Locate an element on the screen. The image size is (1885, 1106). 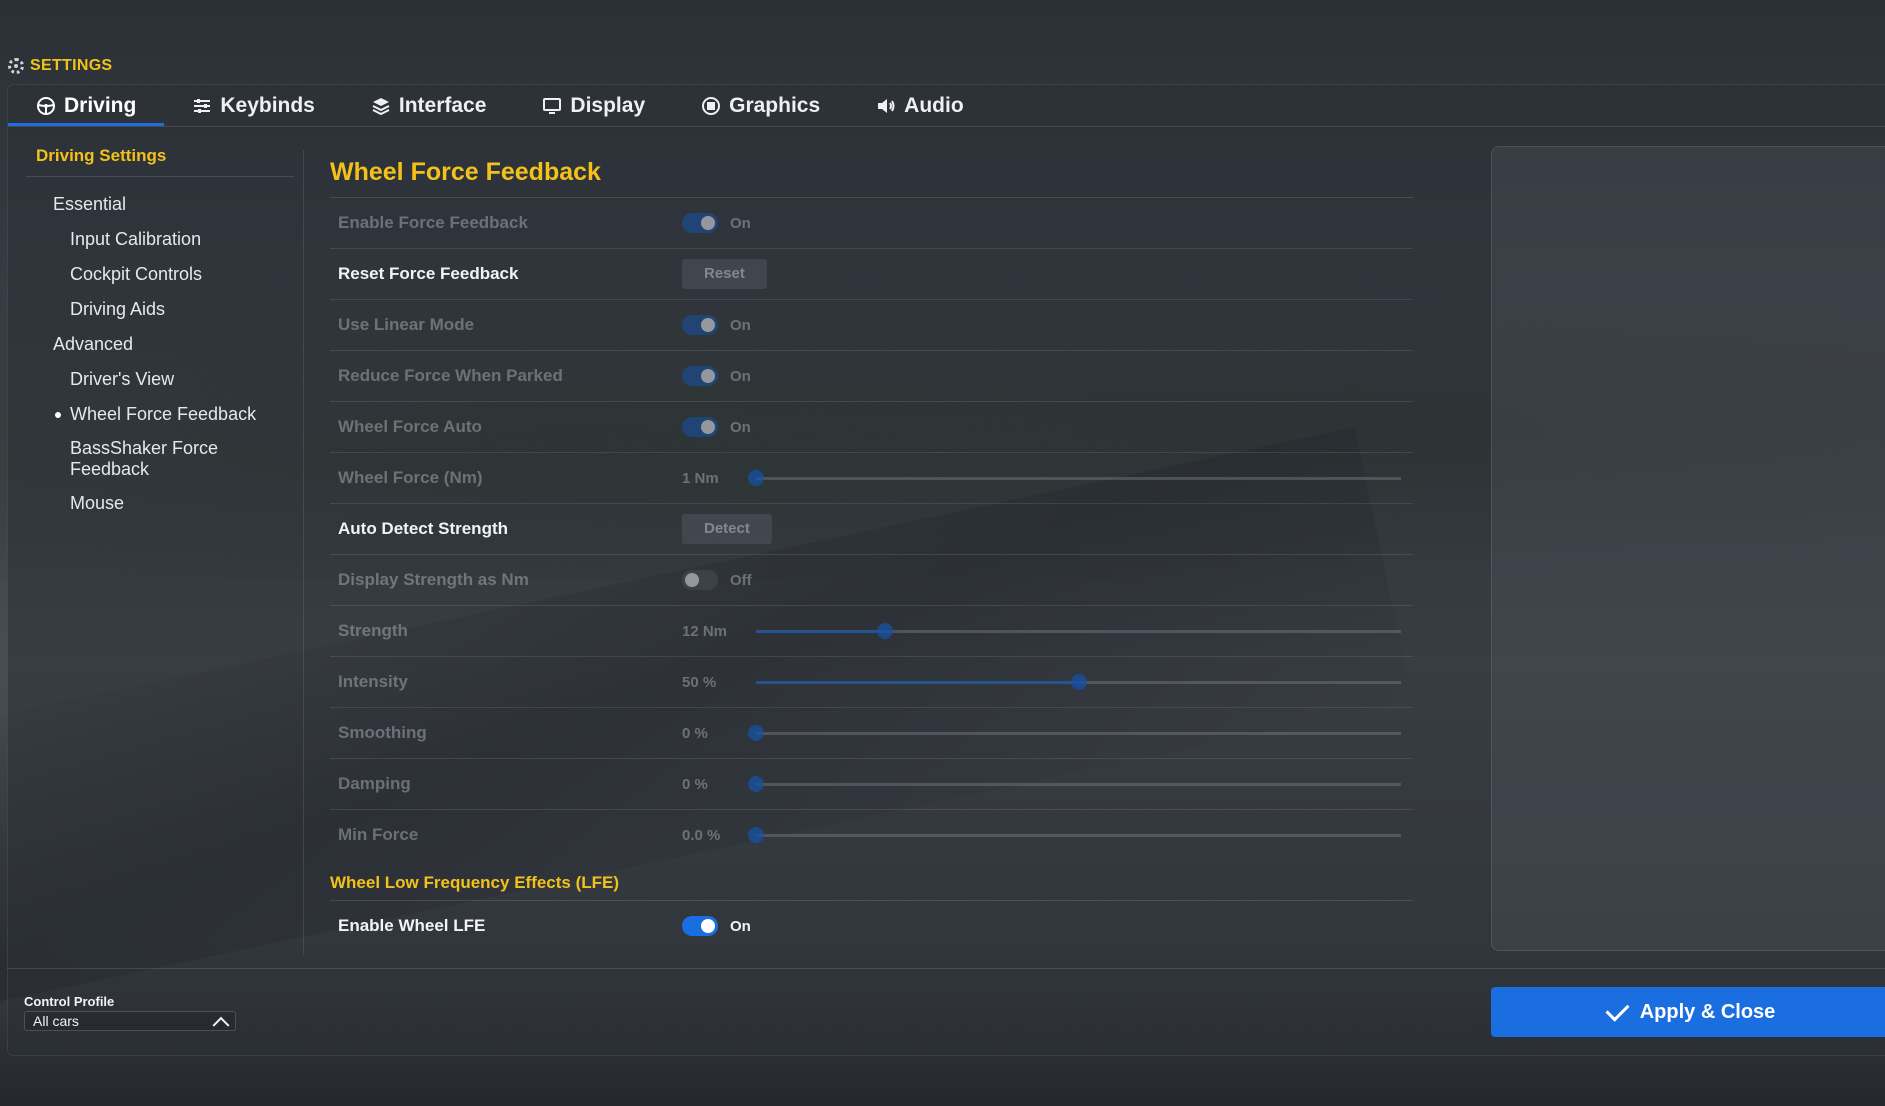
tab-interface-label: Interface is located at coordinates (442, 105).